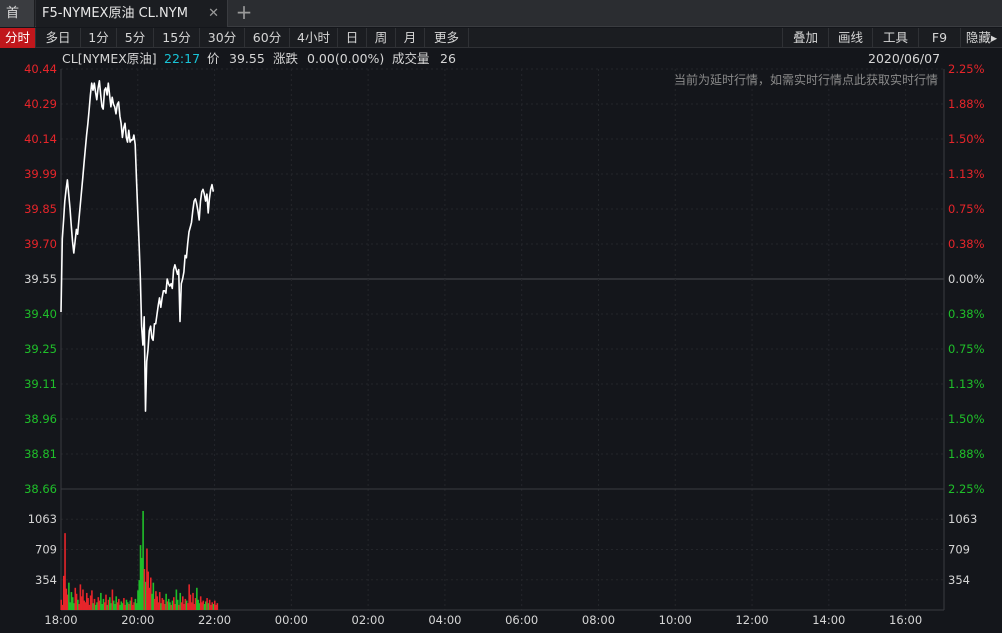 The width and height of the screenshot is (1002, 633). What do you see at coordinates (828, 620) in the screenshot?
I see `time-tick-label: 14:00` at bounding box center [828, 620].